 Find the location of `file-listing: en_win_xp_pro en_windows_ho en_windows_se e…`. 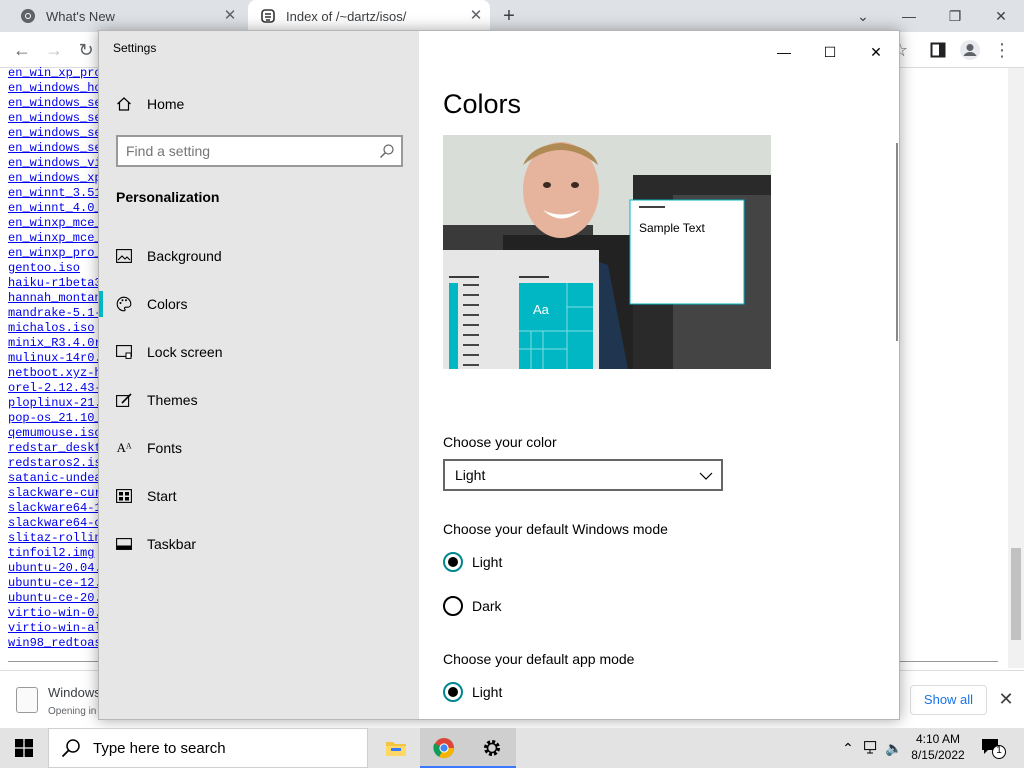

file-listing: en_win_xp_pro en_windows_ho en_windows_se e… is located at coordinates (58, 358).